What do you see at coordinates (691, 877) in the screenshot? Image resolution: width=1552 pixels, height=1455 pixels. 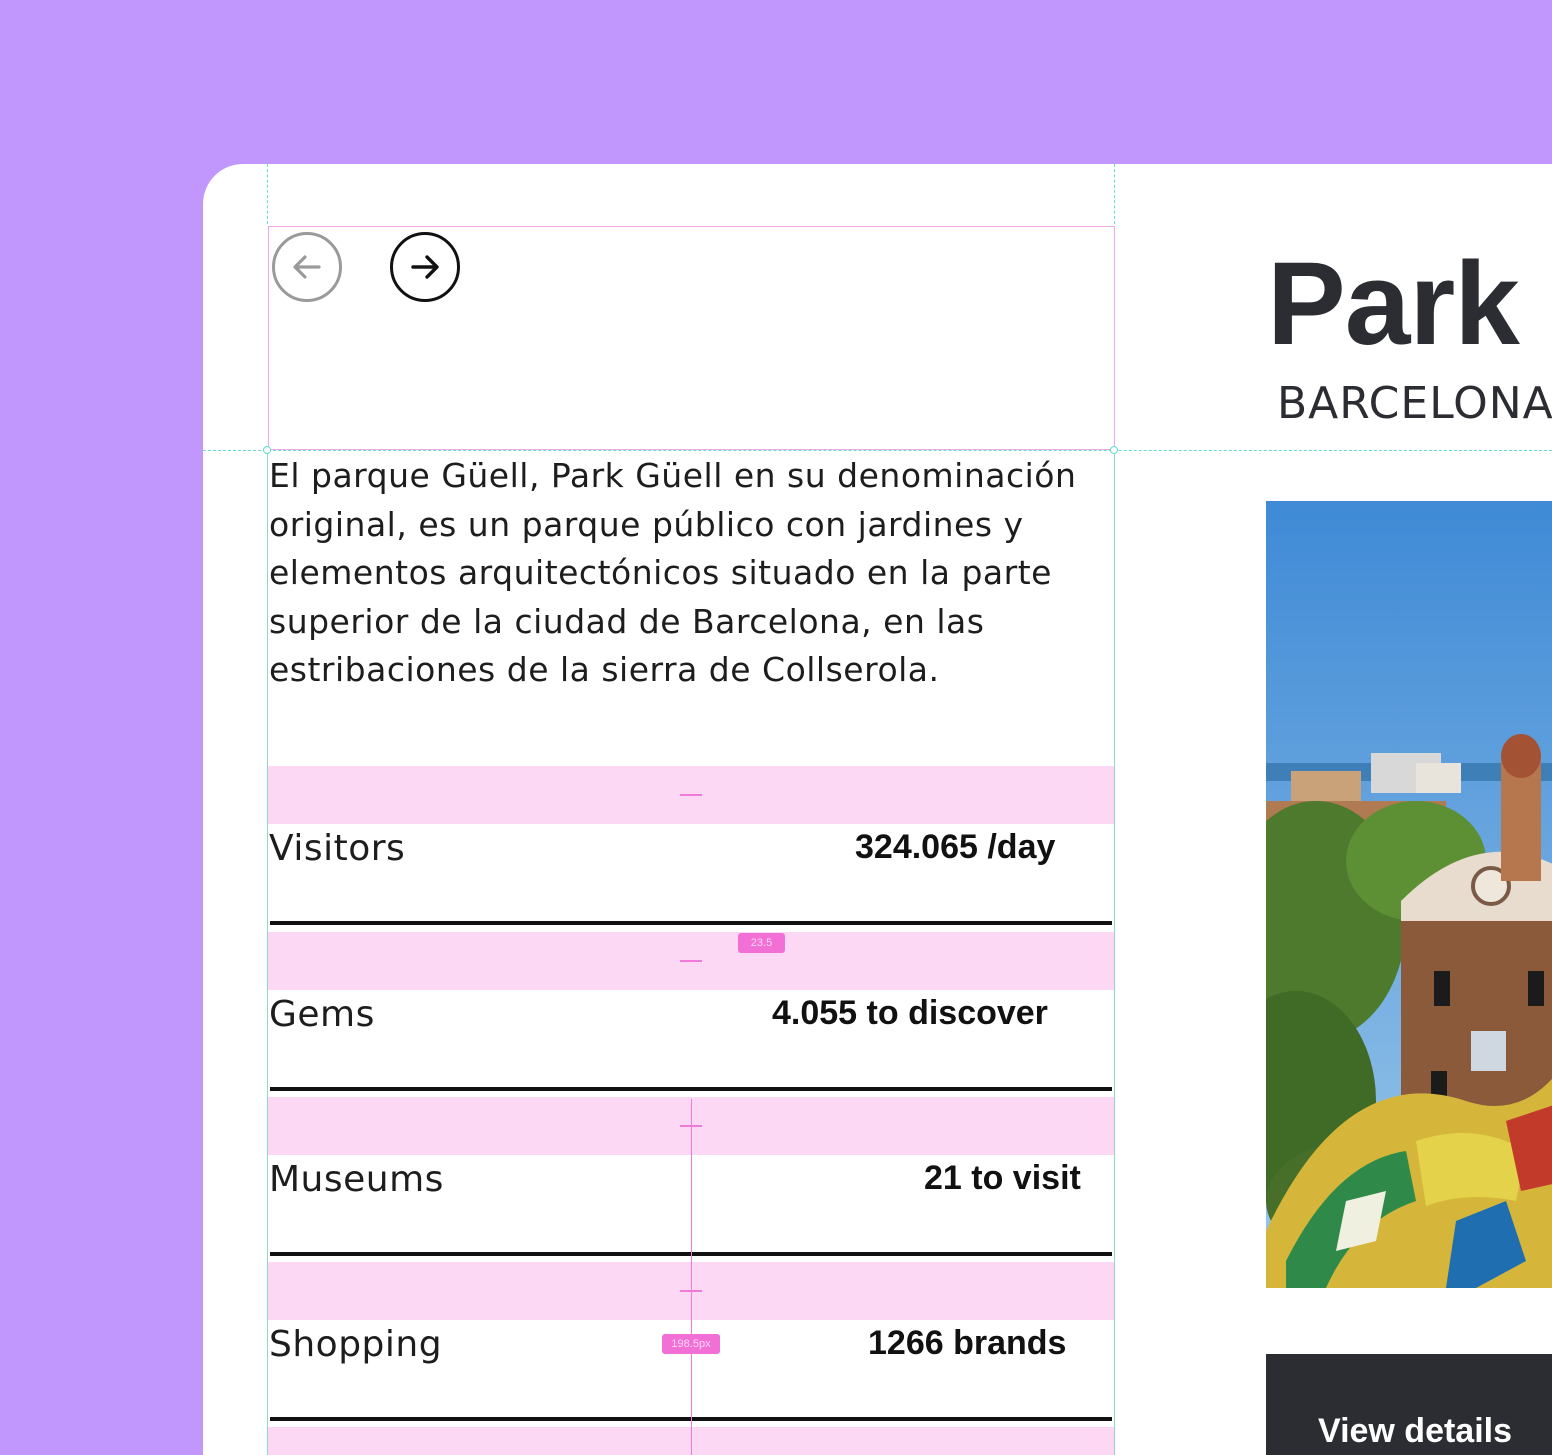 I see `stat-row-visitors: Visitors 324.065 /day` at bounding box center [691, 877].